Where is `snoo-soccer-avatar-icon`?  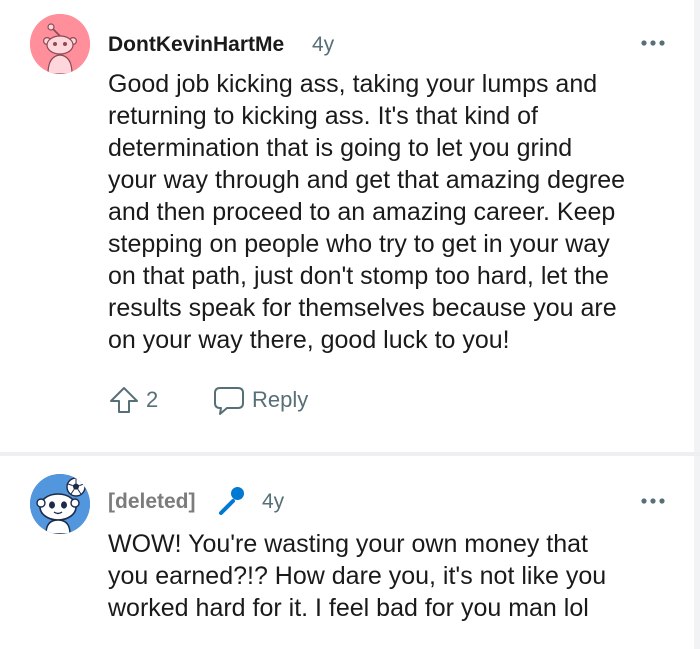
snoo-soccer-avatar-icon is located at coordinates (60, 504).